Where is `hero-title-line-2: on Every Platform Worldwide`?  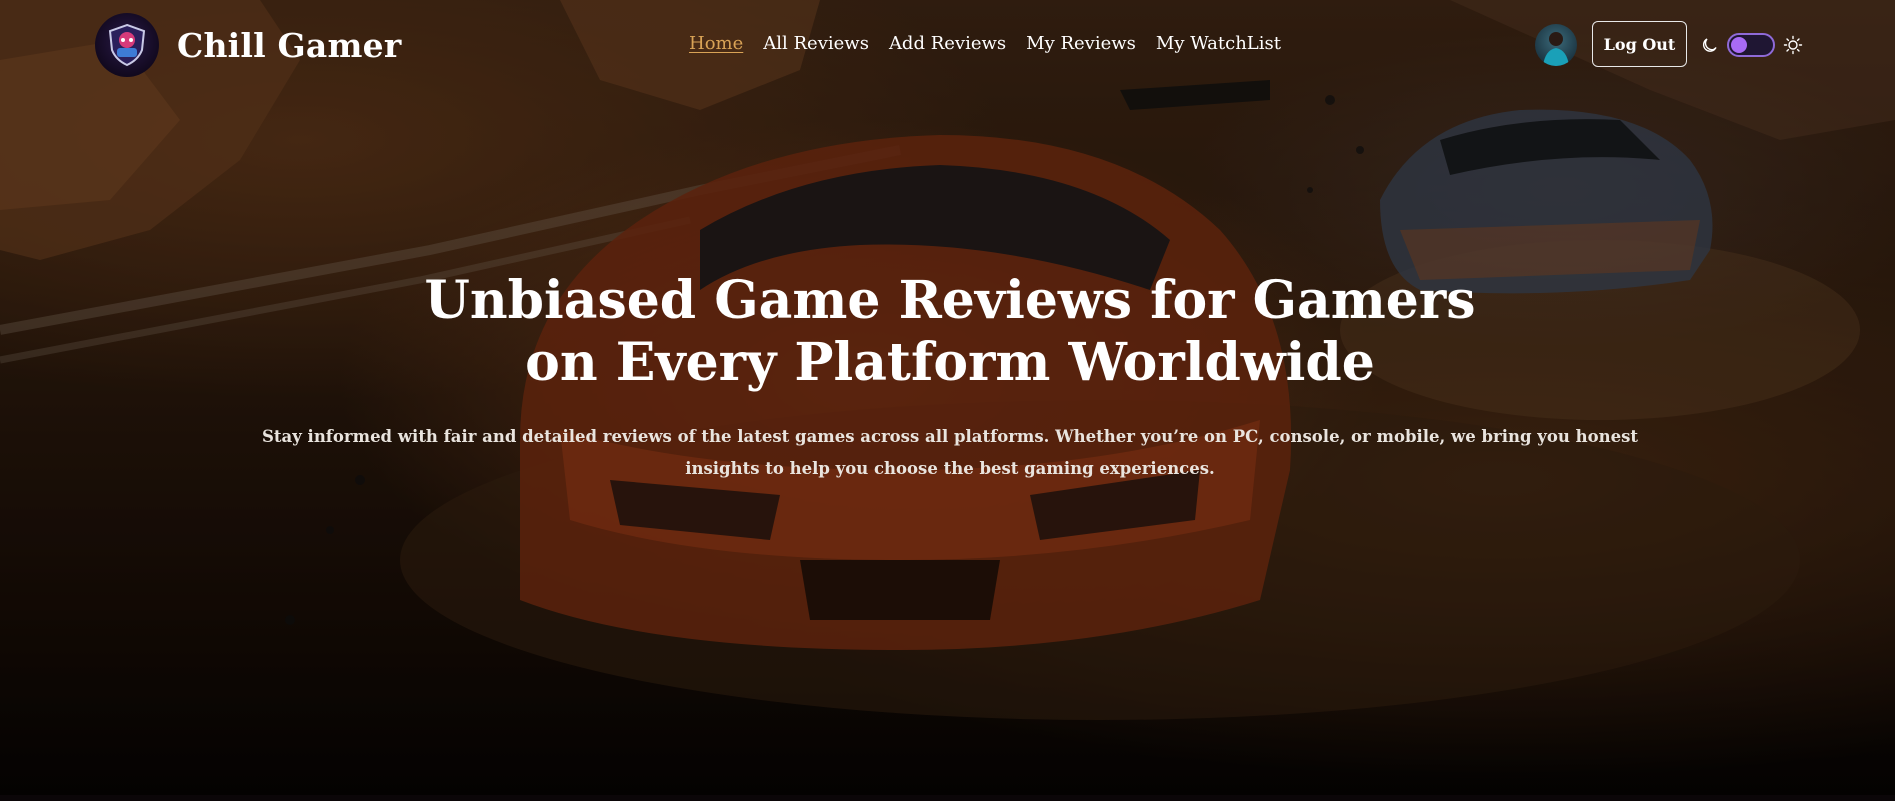 hero-title-line-2: on Every Platform Worldwide is located at coordinates (950, 362).